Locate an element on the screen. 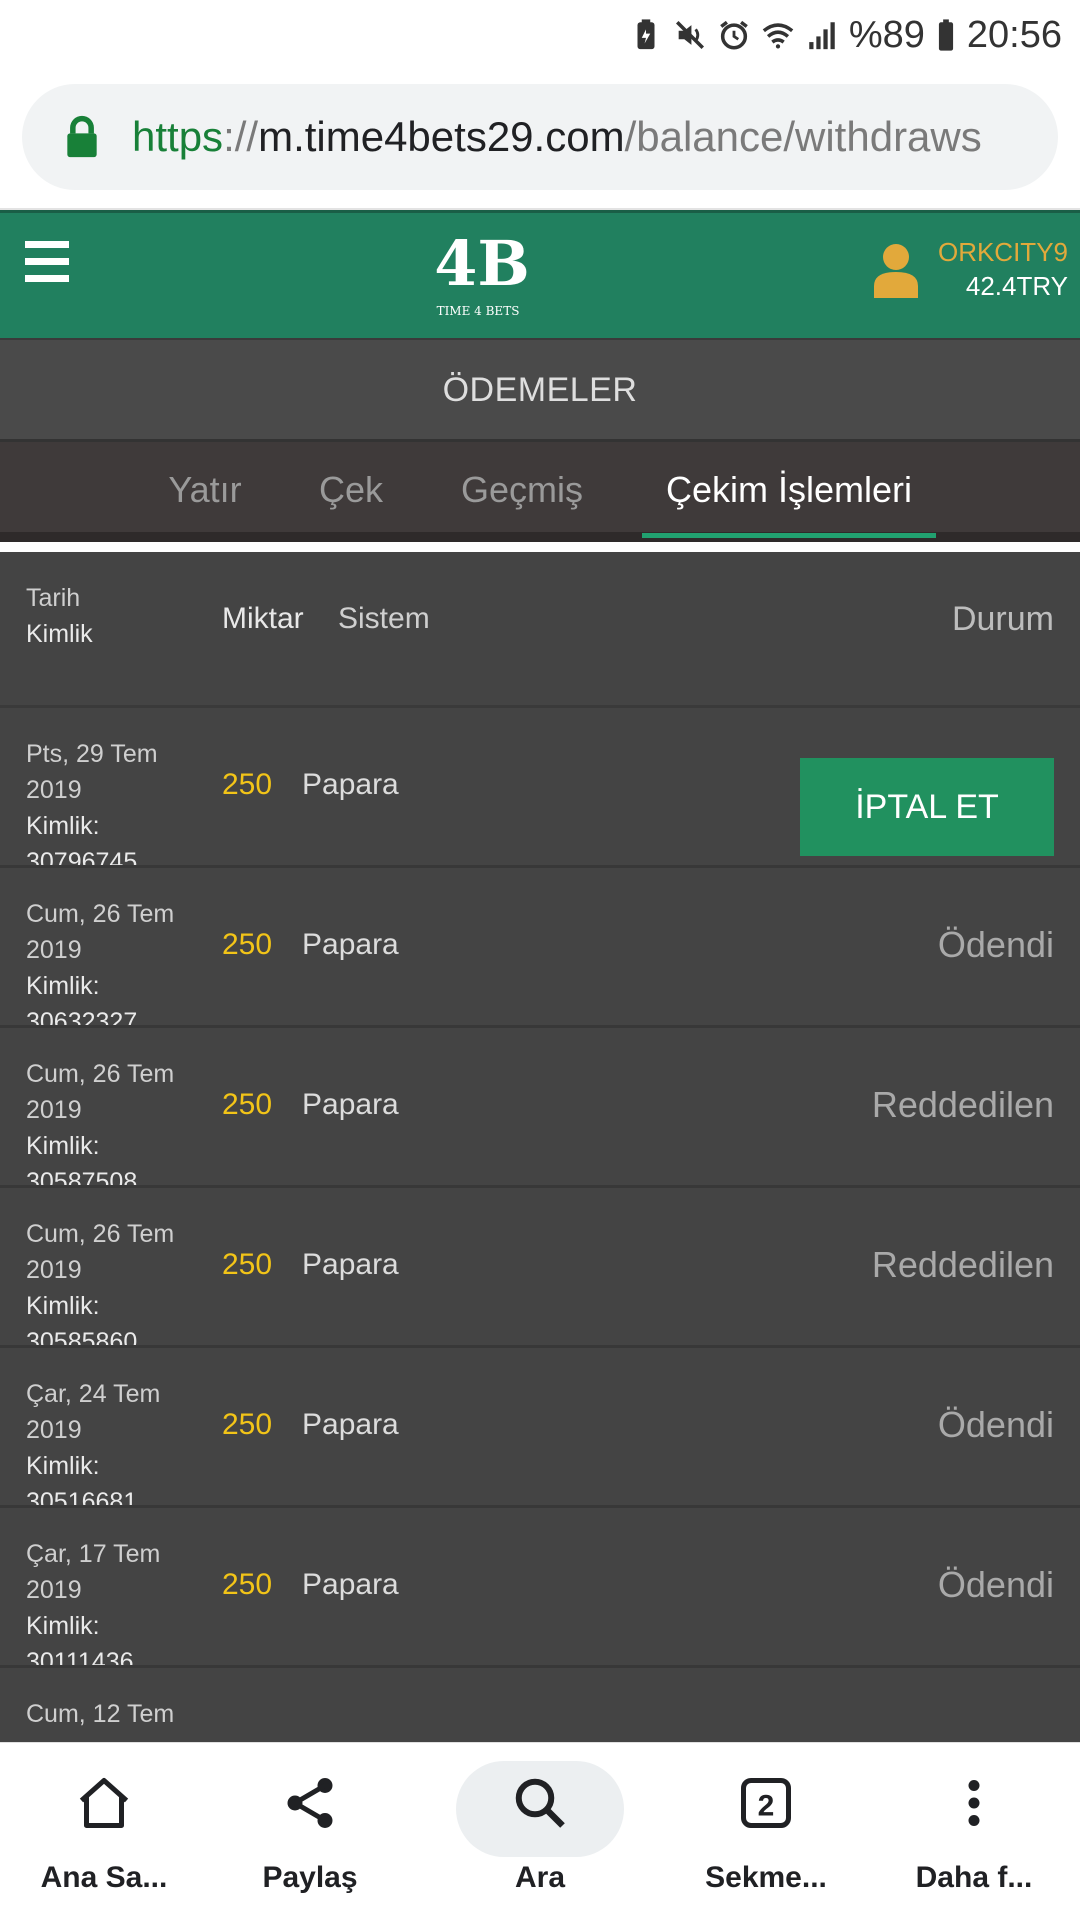 This screenshot has width=1080, height=1920. clock-time: 20:56 is located at coordinates (1014, 34).